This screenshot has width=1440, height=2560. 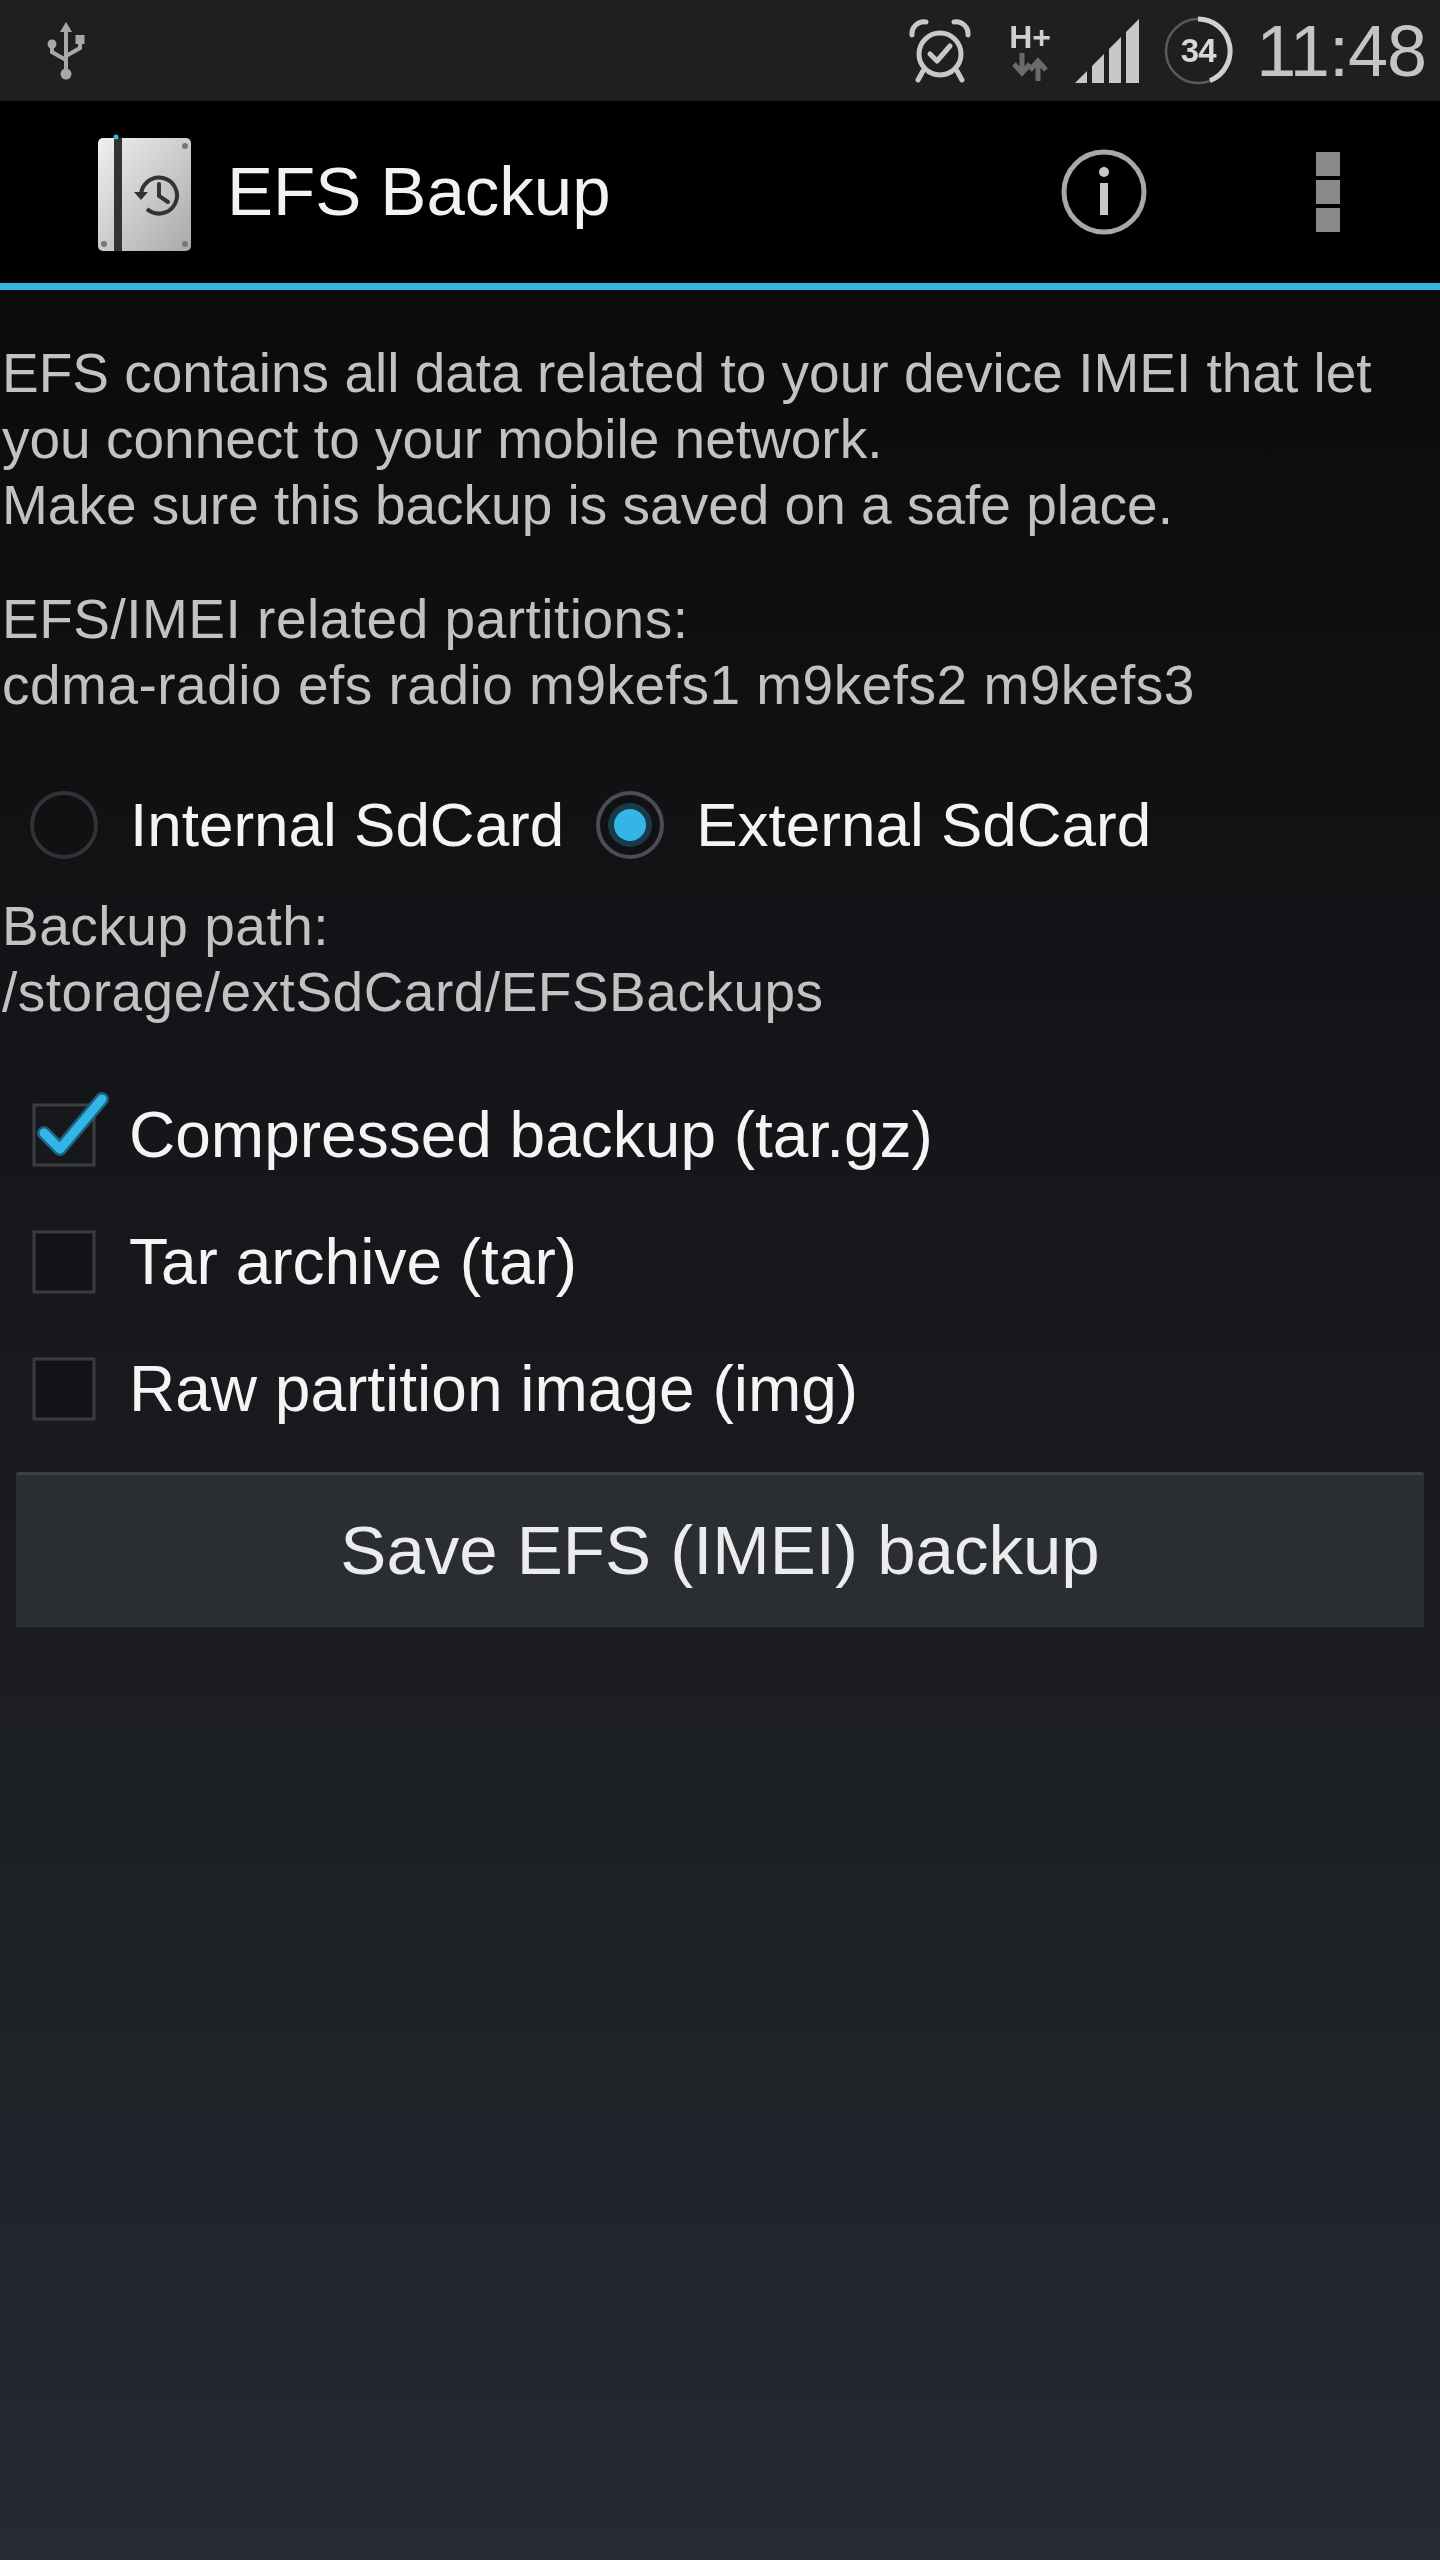 I want to click on checkbox-label: Raw partition image (img), so click(x=494, y=1388).